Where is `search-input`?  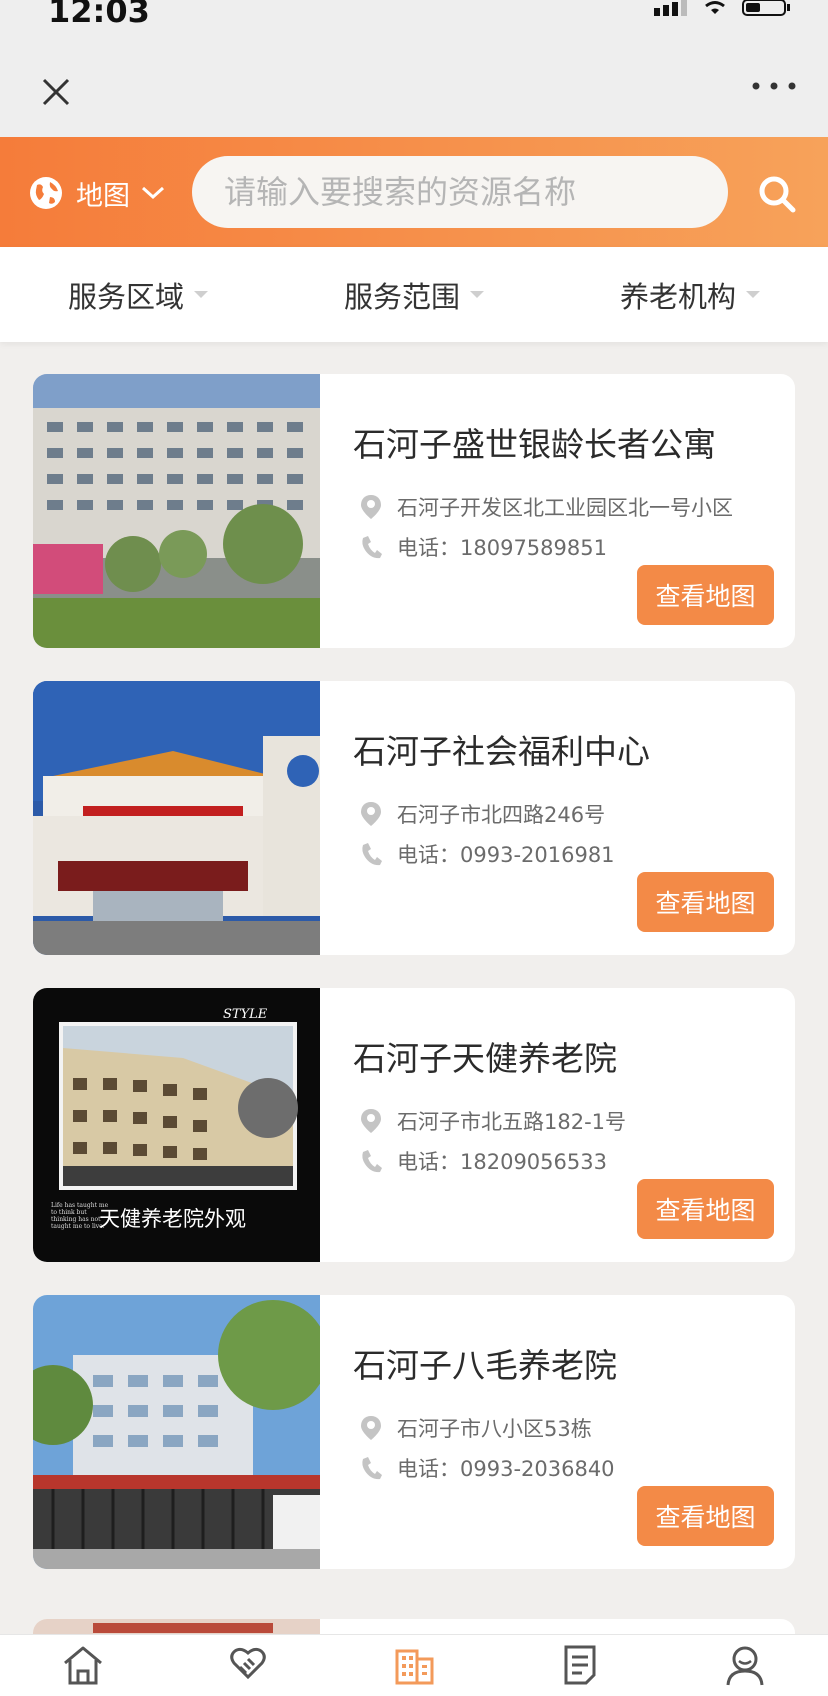
search-input is located at coordinates (460, 192).